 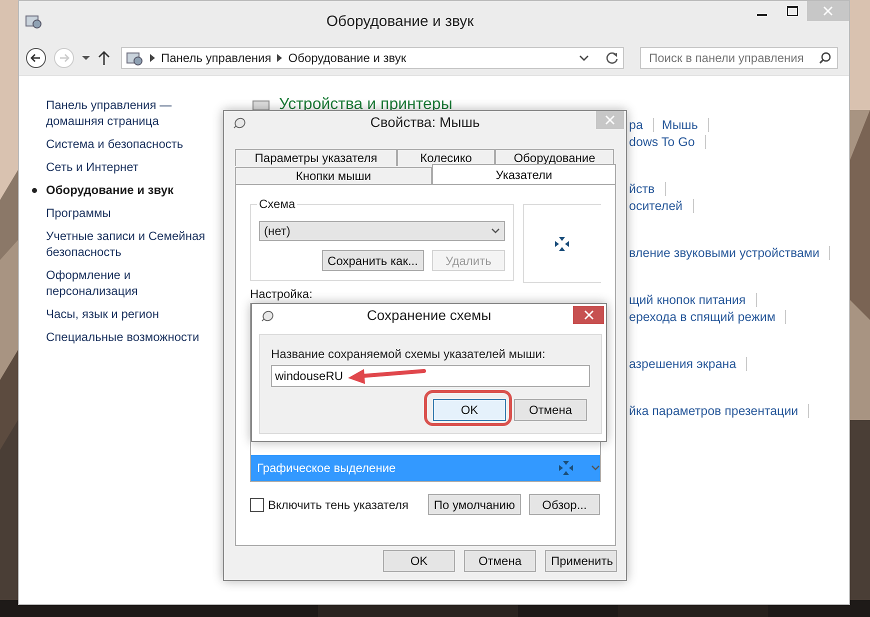 I want to click on customize-label: Настройка:, so click(x=282, y=294).